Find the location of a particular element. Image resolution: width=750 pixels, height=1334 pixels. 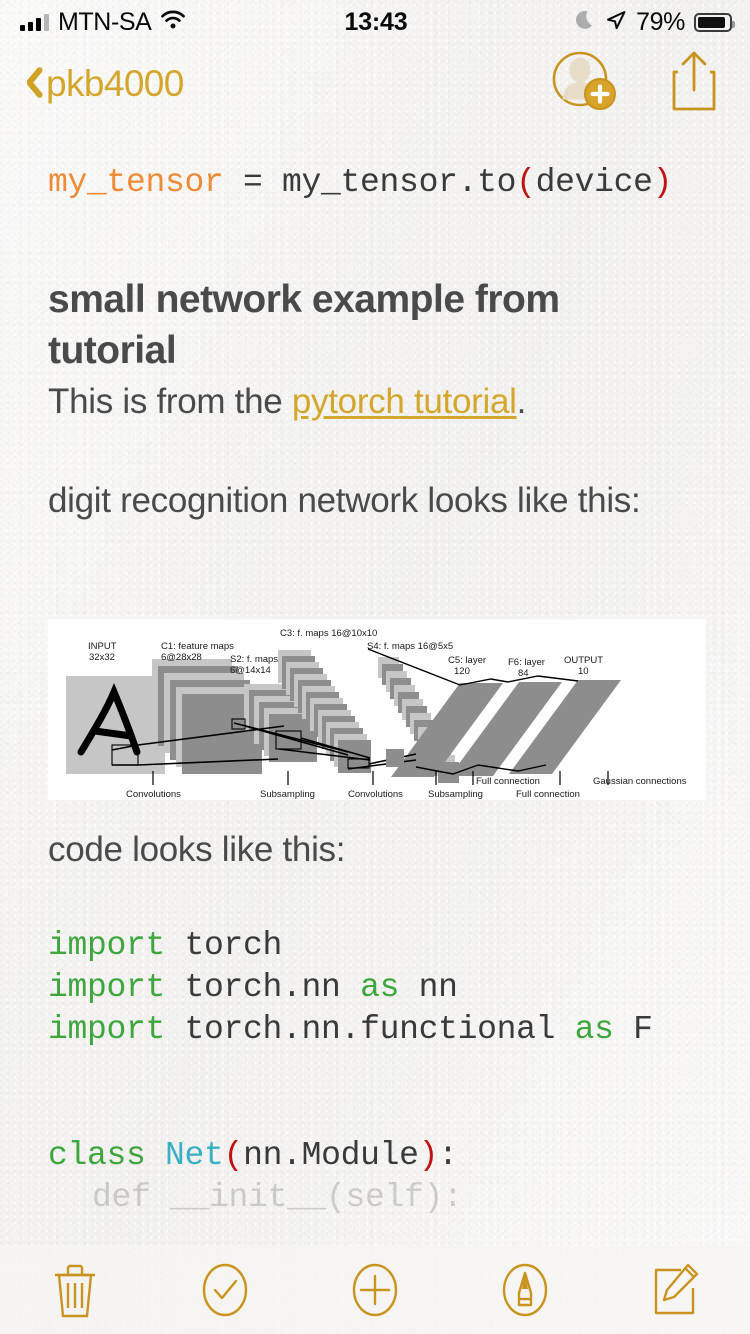

markup-pen-icon is located at coordinates (525, 1289).